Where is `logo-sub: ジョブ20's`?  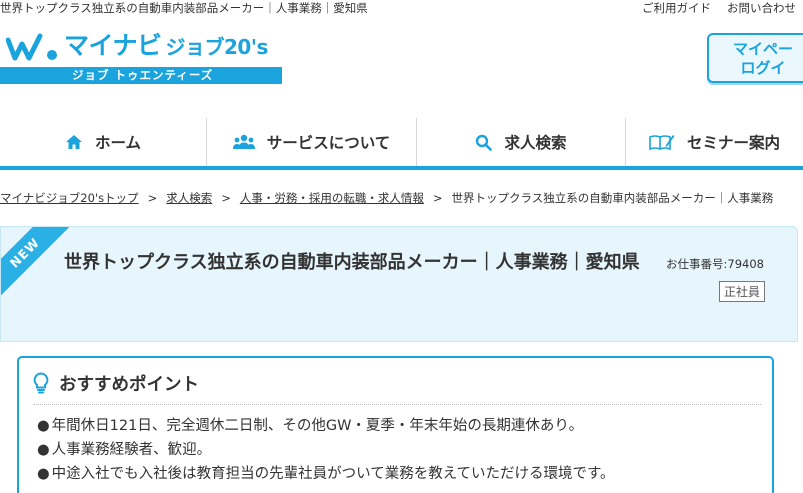
logo-sub: ジョブ20's is located at coordinates (217, 47).